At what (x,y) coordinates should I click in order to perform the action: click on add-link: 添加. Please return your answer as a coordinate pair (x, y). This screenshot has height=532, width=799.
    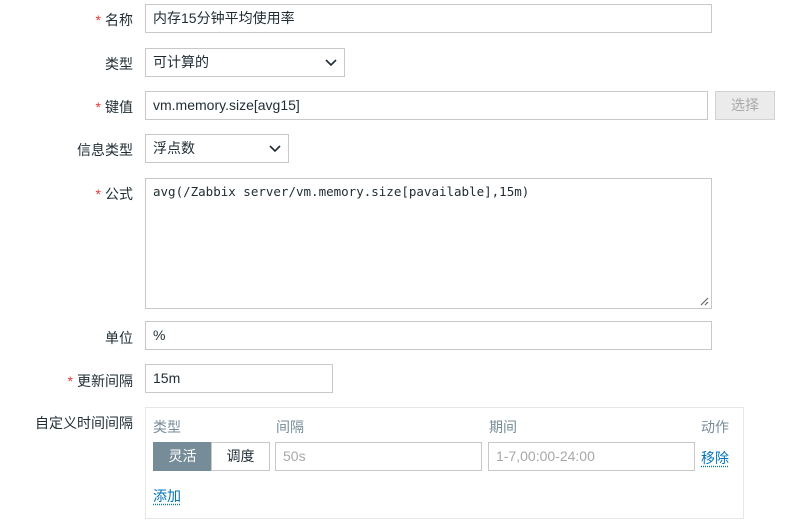
    Looking at the image, I should click on (167, 496).